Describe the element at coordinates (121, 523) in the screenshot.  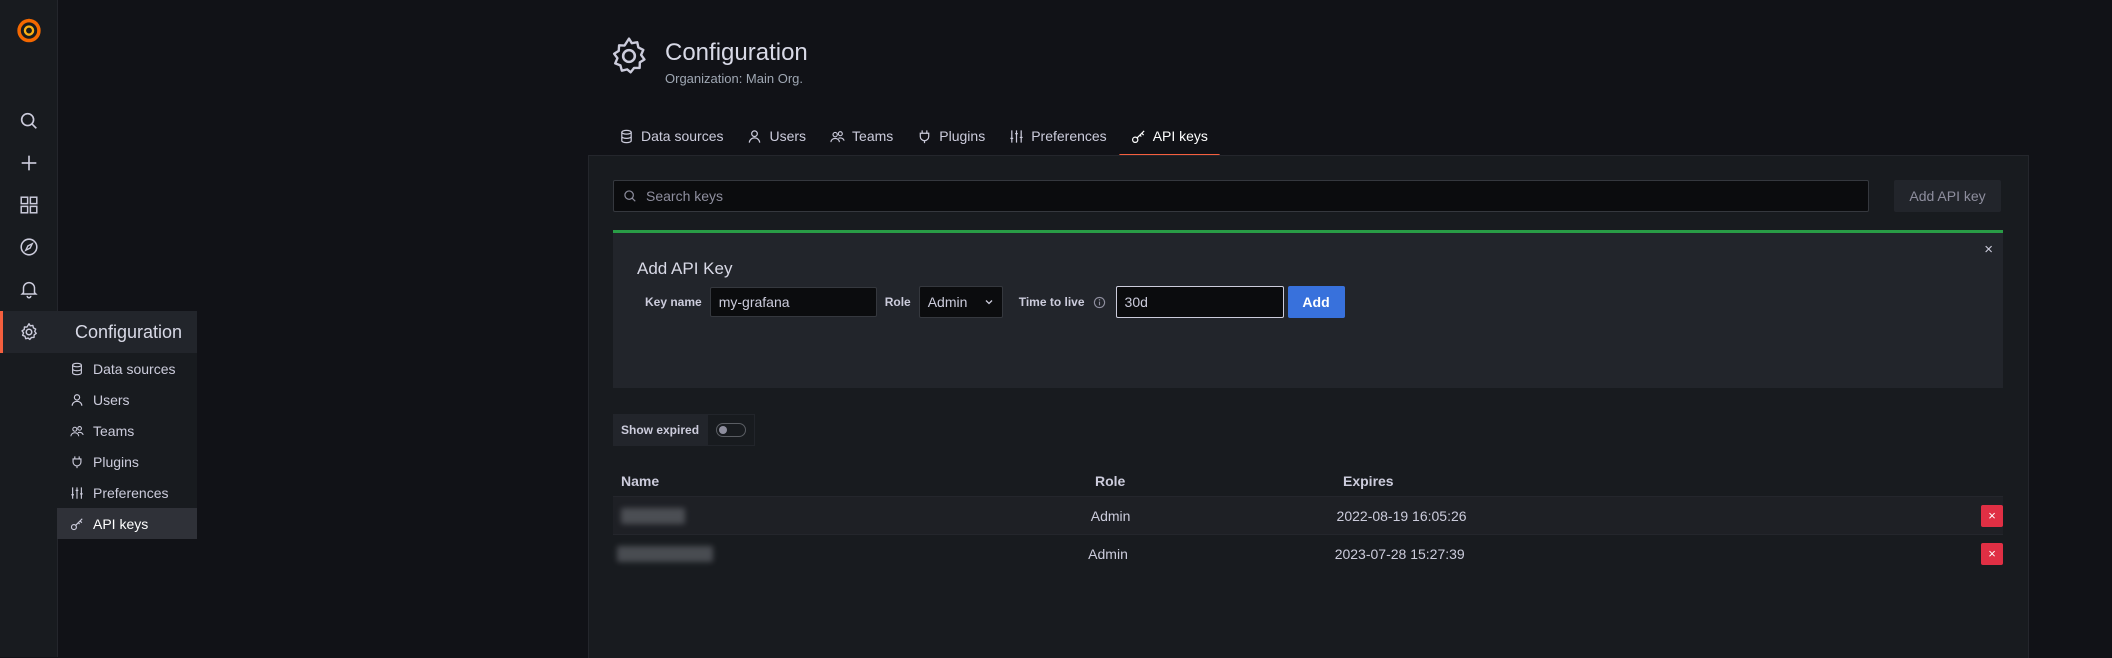
I see `flyout-item-label: API keys` at that location.